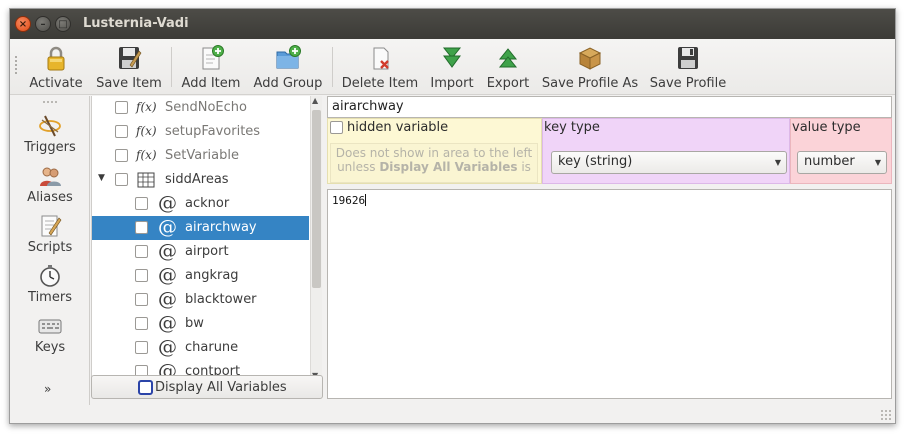 This screenshot has width=908, height=437. Describe the element at coordinates (669, 162) in the screenshot. I see `key-type-select: key (string) ▼` at that location.